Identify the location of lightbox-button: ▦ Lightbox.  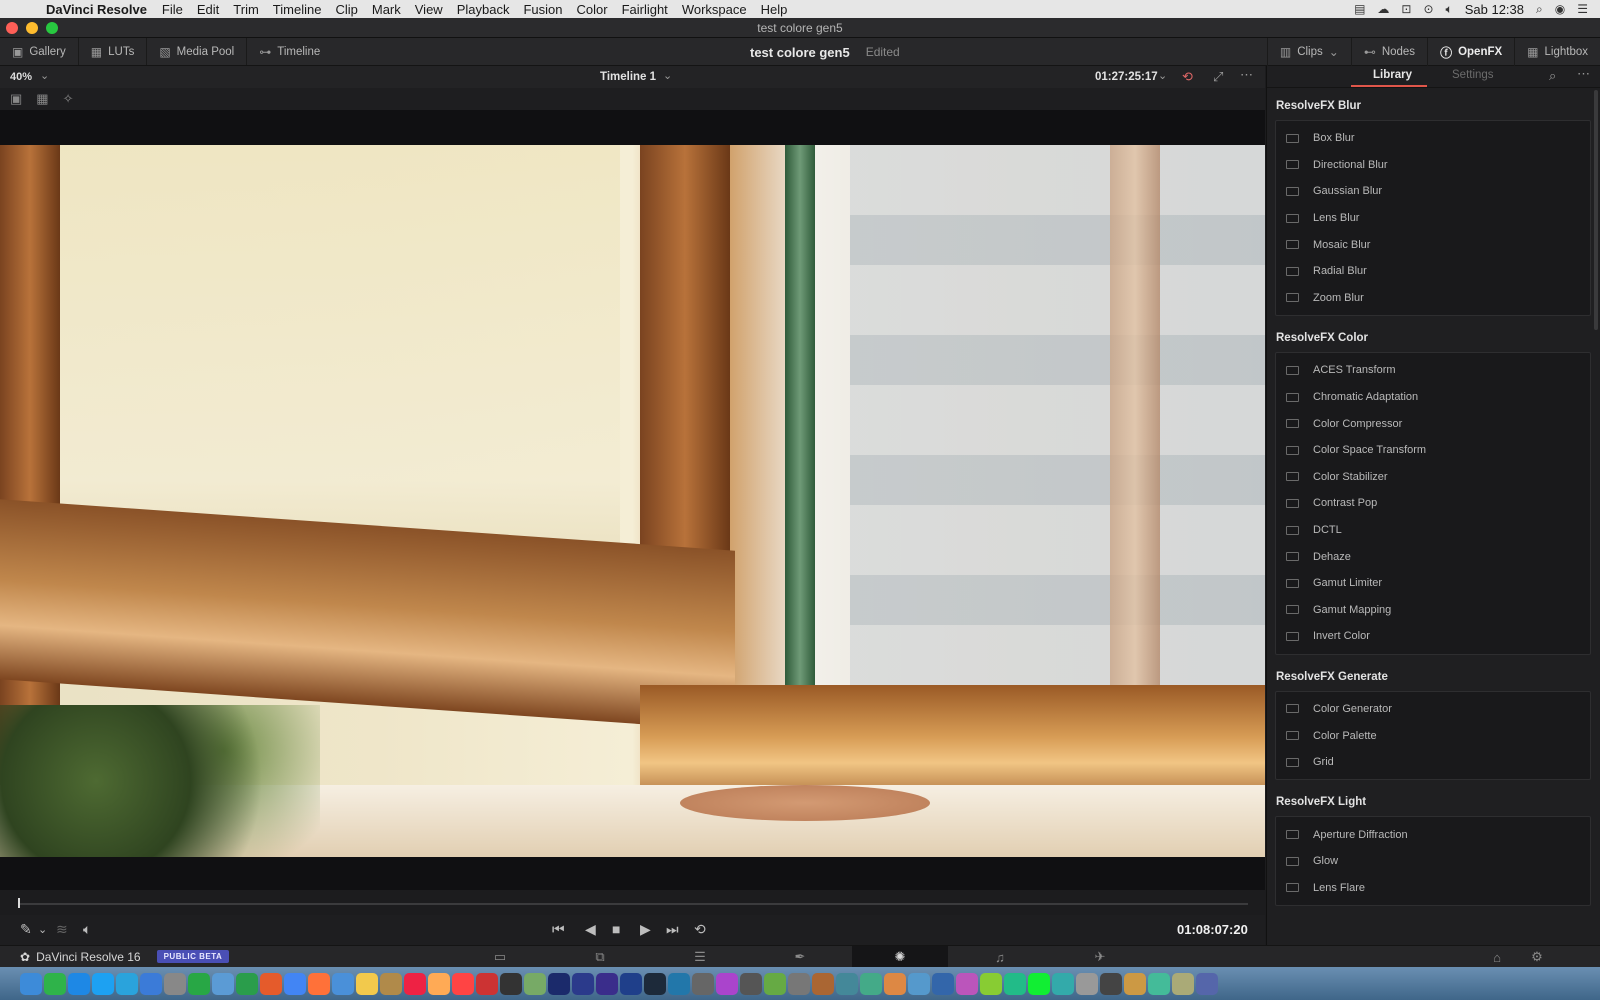
(1557, 52).